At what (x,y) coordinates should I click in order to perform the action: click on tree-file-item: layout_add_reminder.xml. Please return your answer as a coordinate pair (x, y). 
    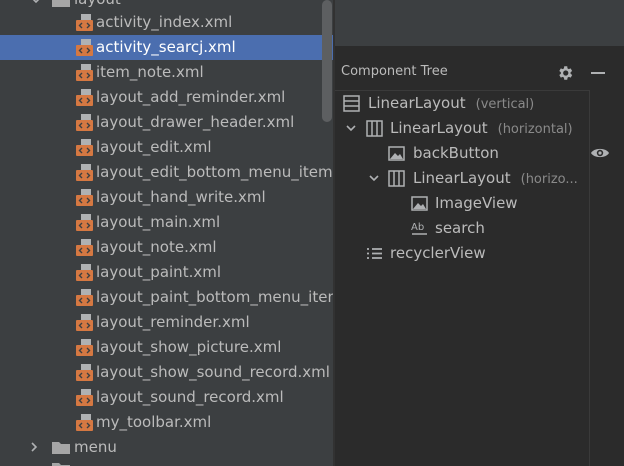
    Looking at the image, I should click on (166, 97).